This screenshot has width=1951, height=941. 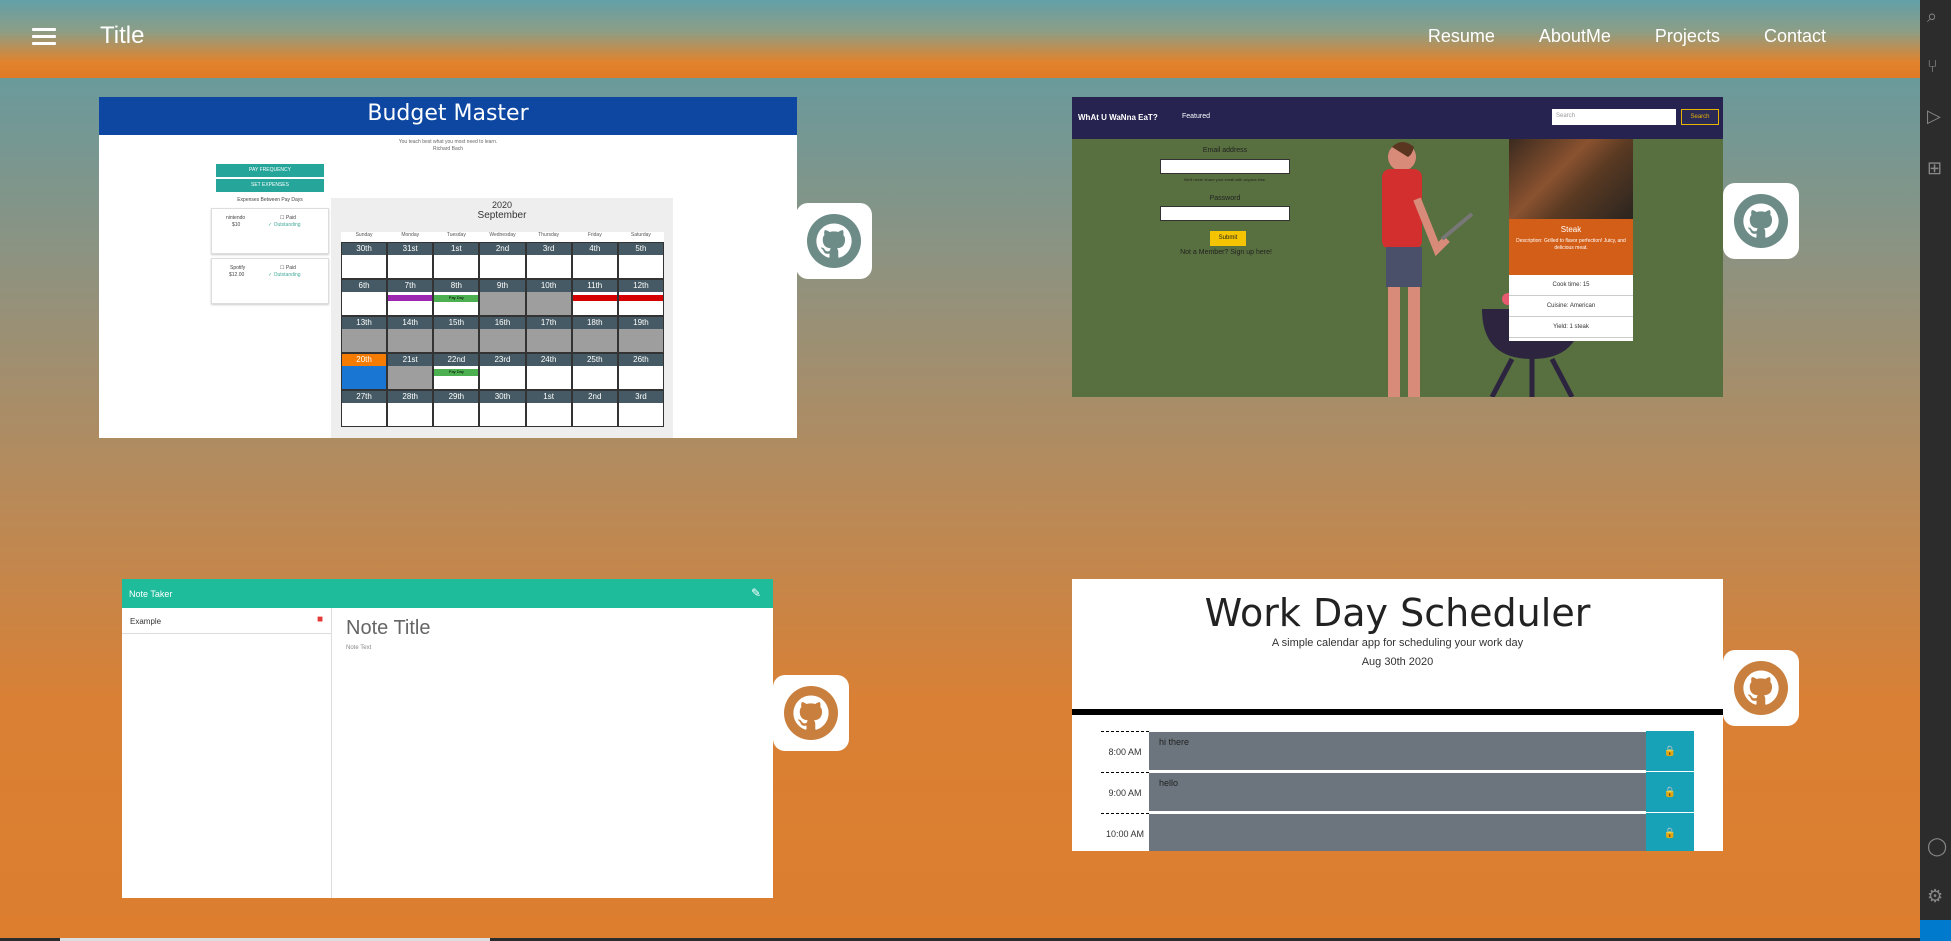 What do you see at coordinates (364, 408) in the screenshot?
I see `calendar-day: 27th` at bounding box center [364, 408].